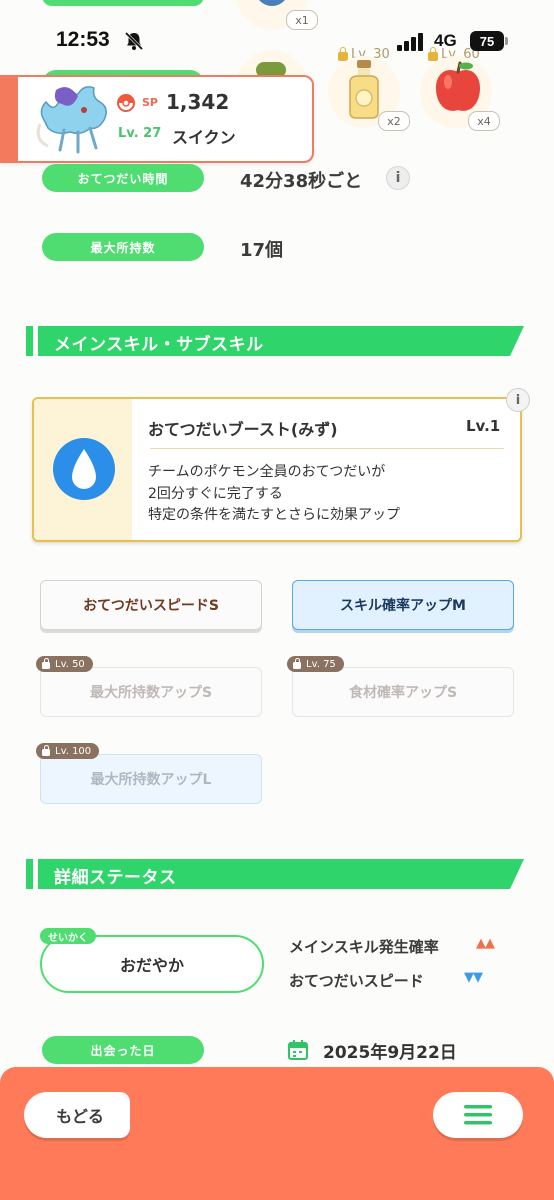  Describe the element at coordinates (126, 103) in the screenshot. I see `pokeball-icon` at that location.